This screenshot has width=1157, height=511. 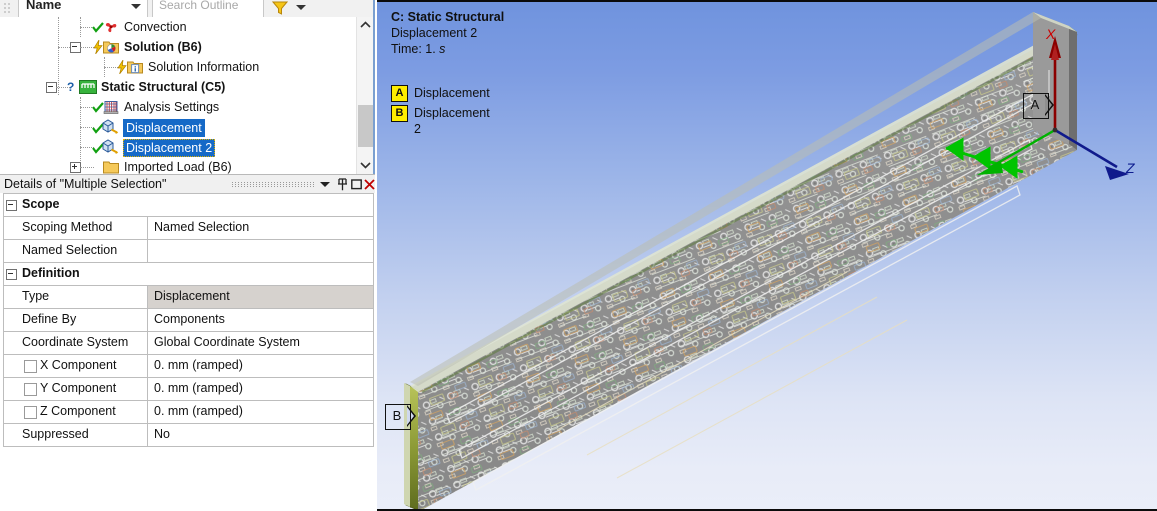 What do you see at coordinates (1035, 104) in the screenshot?
I see `callout-letter: A` at bounding box center [1035, 104].